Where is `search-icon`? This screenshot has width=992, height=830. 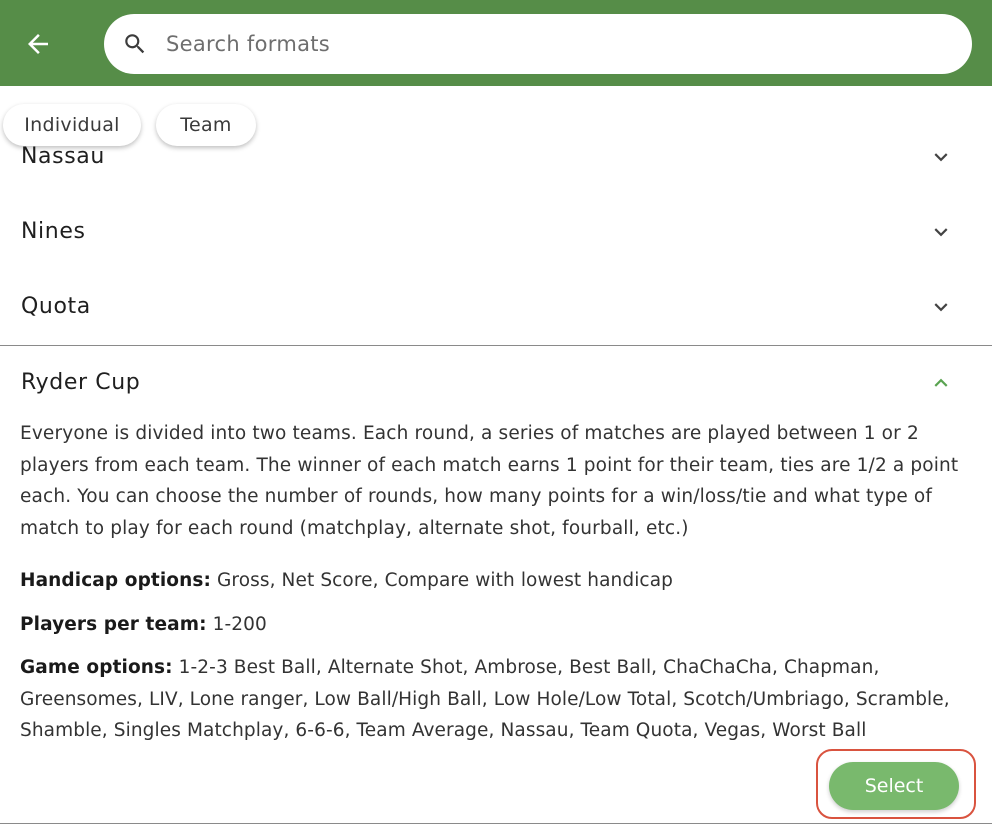
search-icon is located at coordinates (135, 44).